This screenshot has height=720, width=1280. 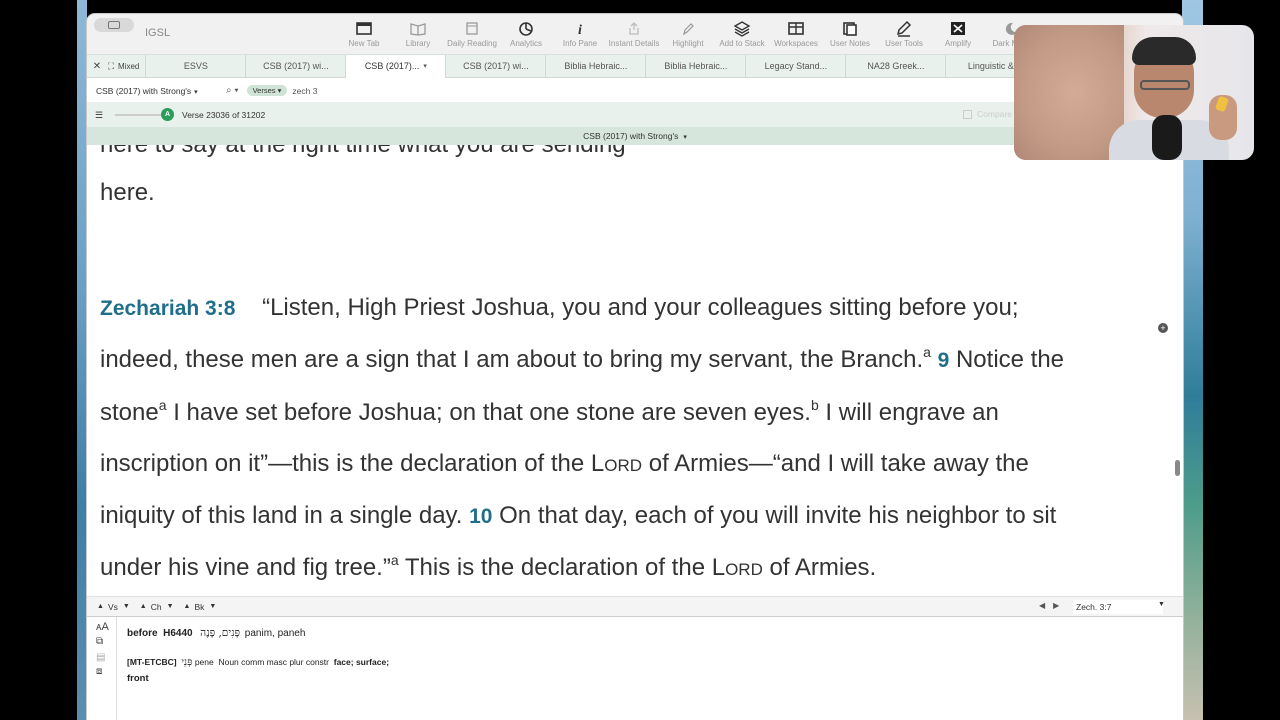 I want to click on copy-icon: ⧉, so click(x=99, y=641).